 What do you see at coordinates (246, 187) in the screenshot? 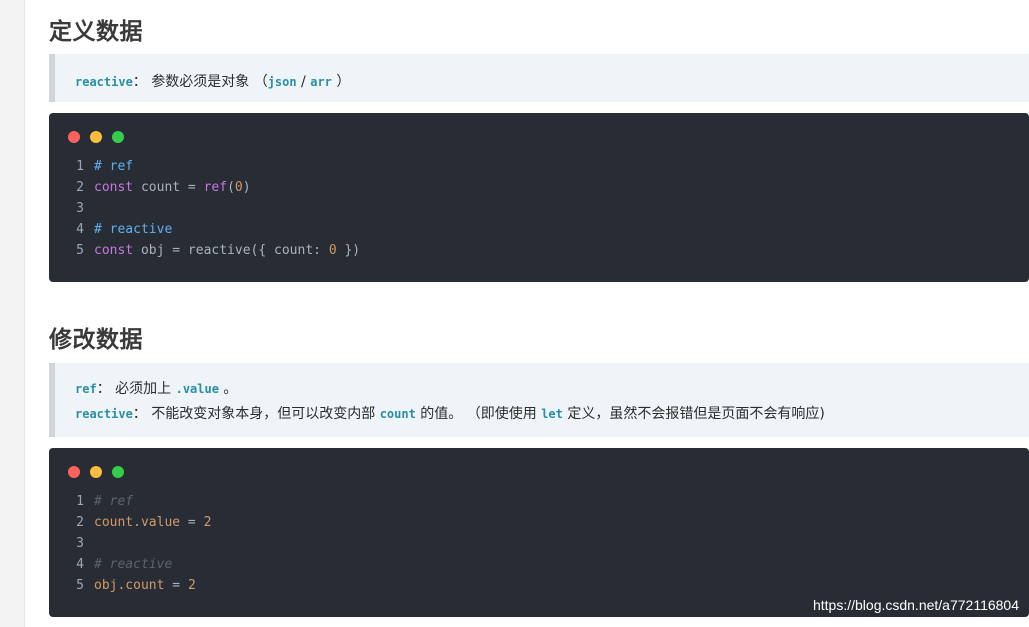
I see `code-token: )` at bounding box center [246, 187].